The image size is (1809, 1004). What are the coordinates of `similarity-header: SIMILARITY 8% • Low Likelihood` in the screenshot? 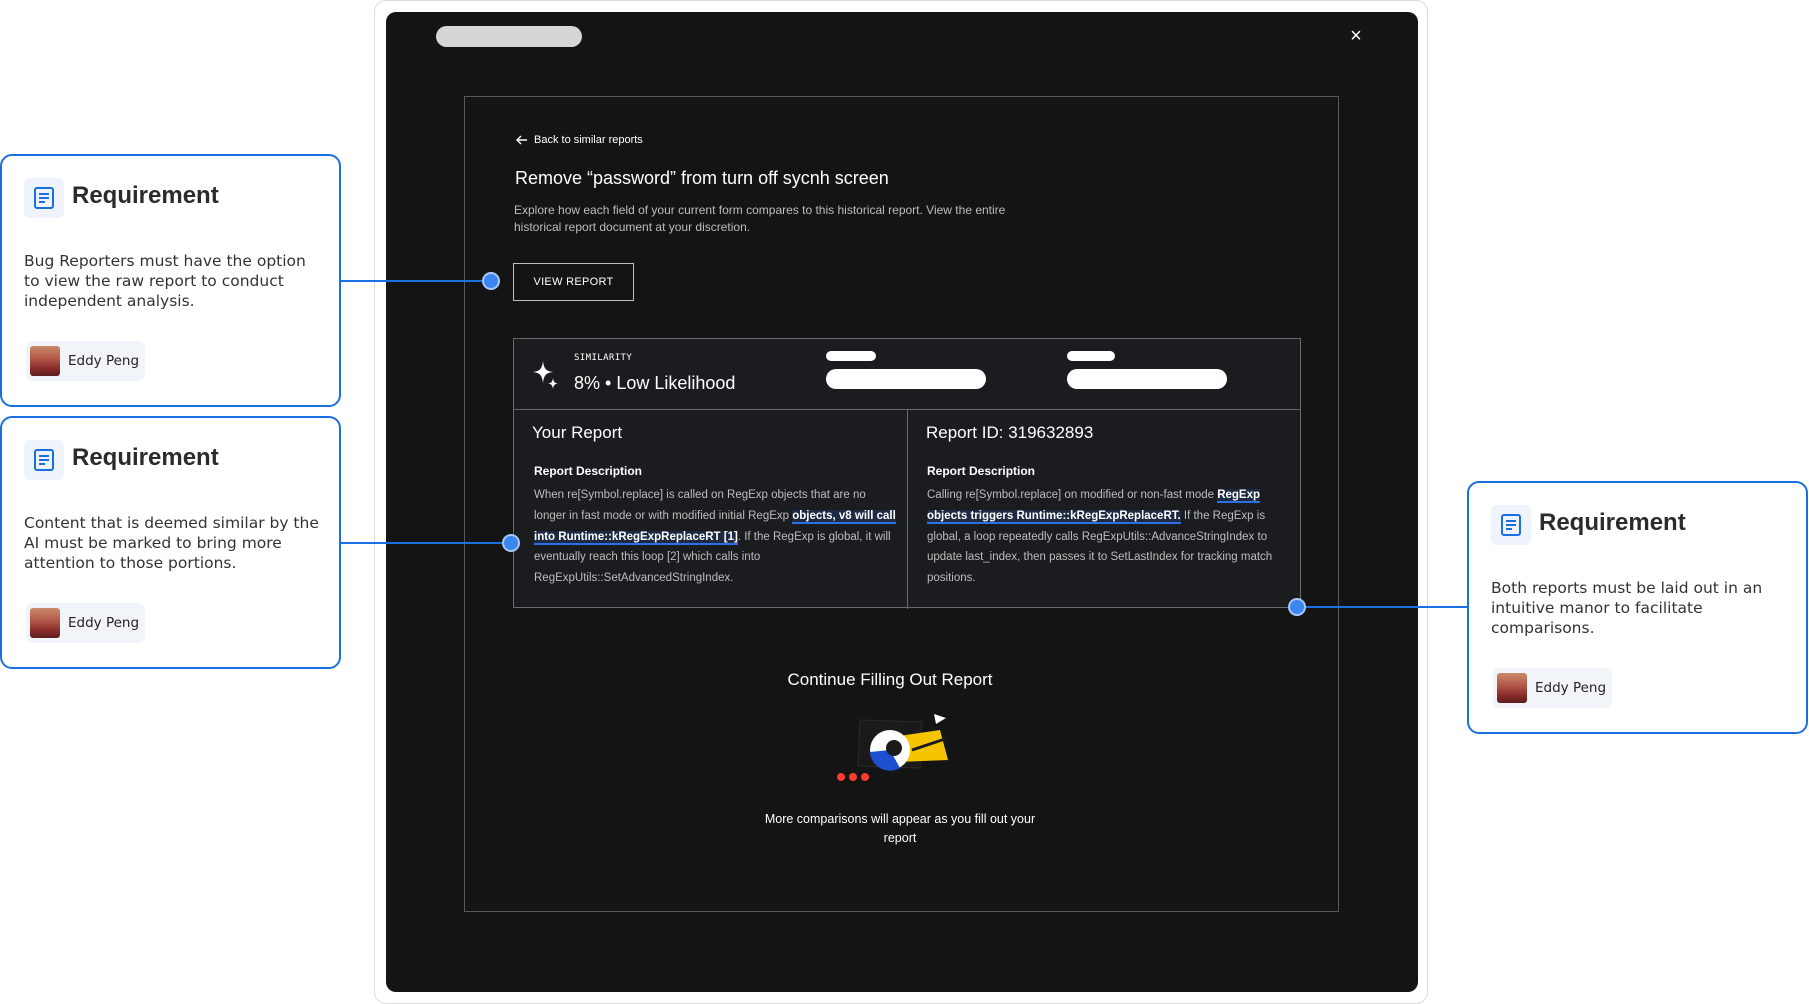 It's located at (907, 374).